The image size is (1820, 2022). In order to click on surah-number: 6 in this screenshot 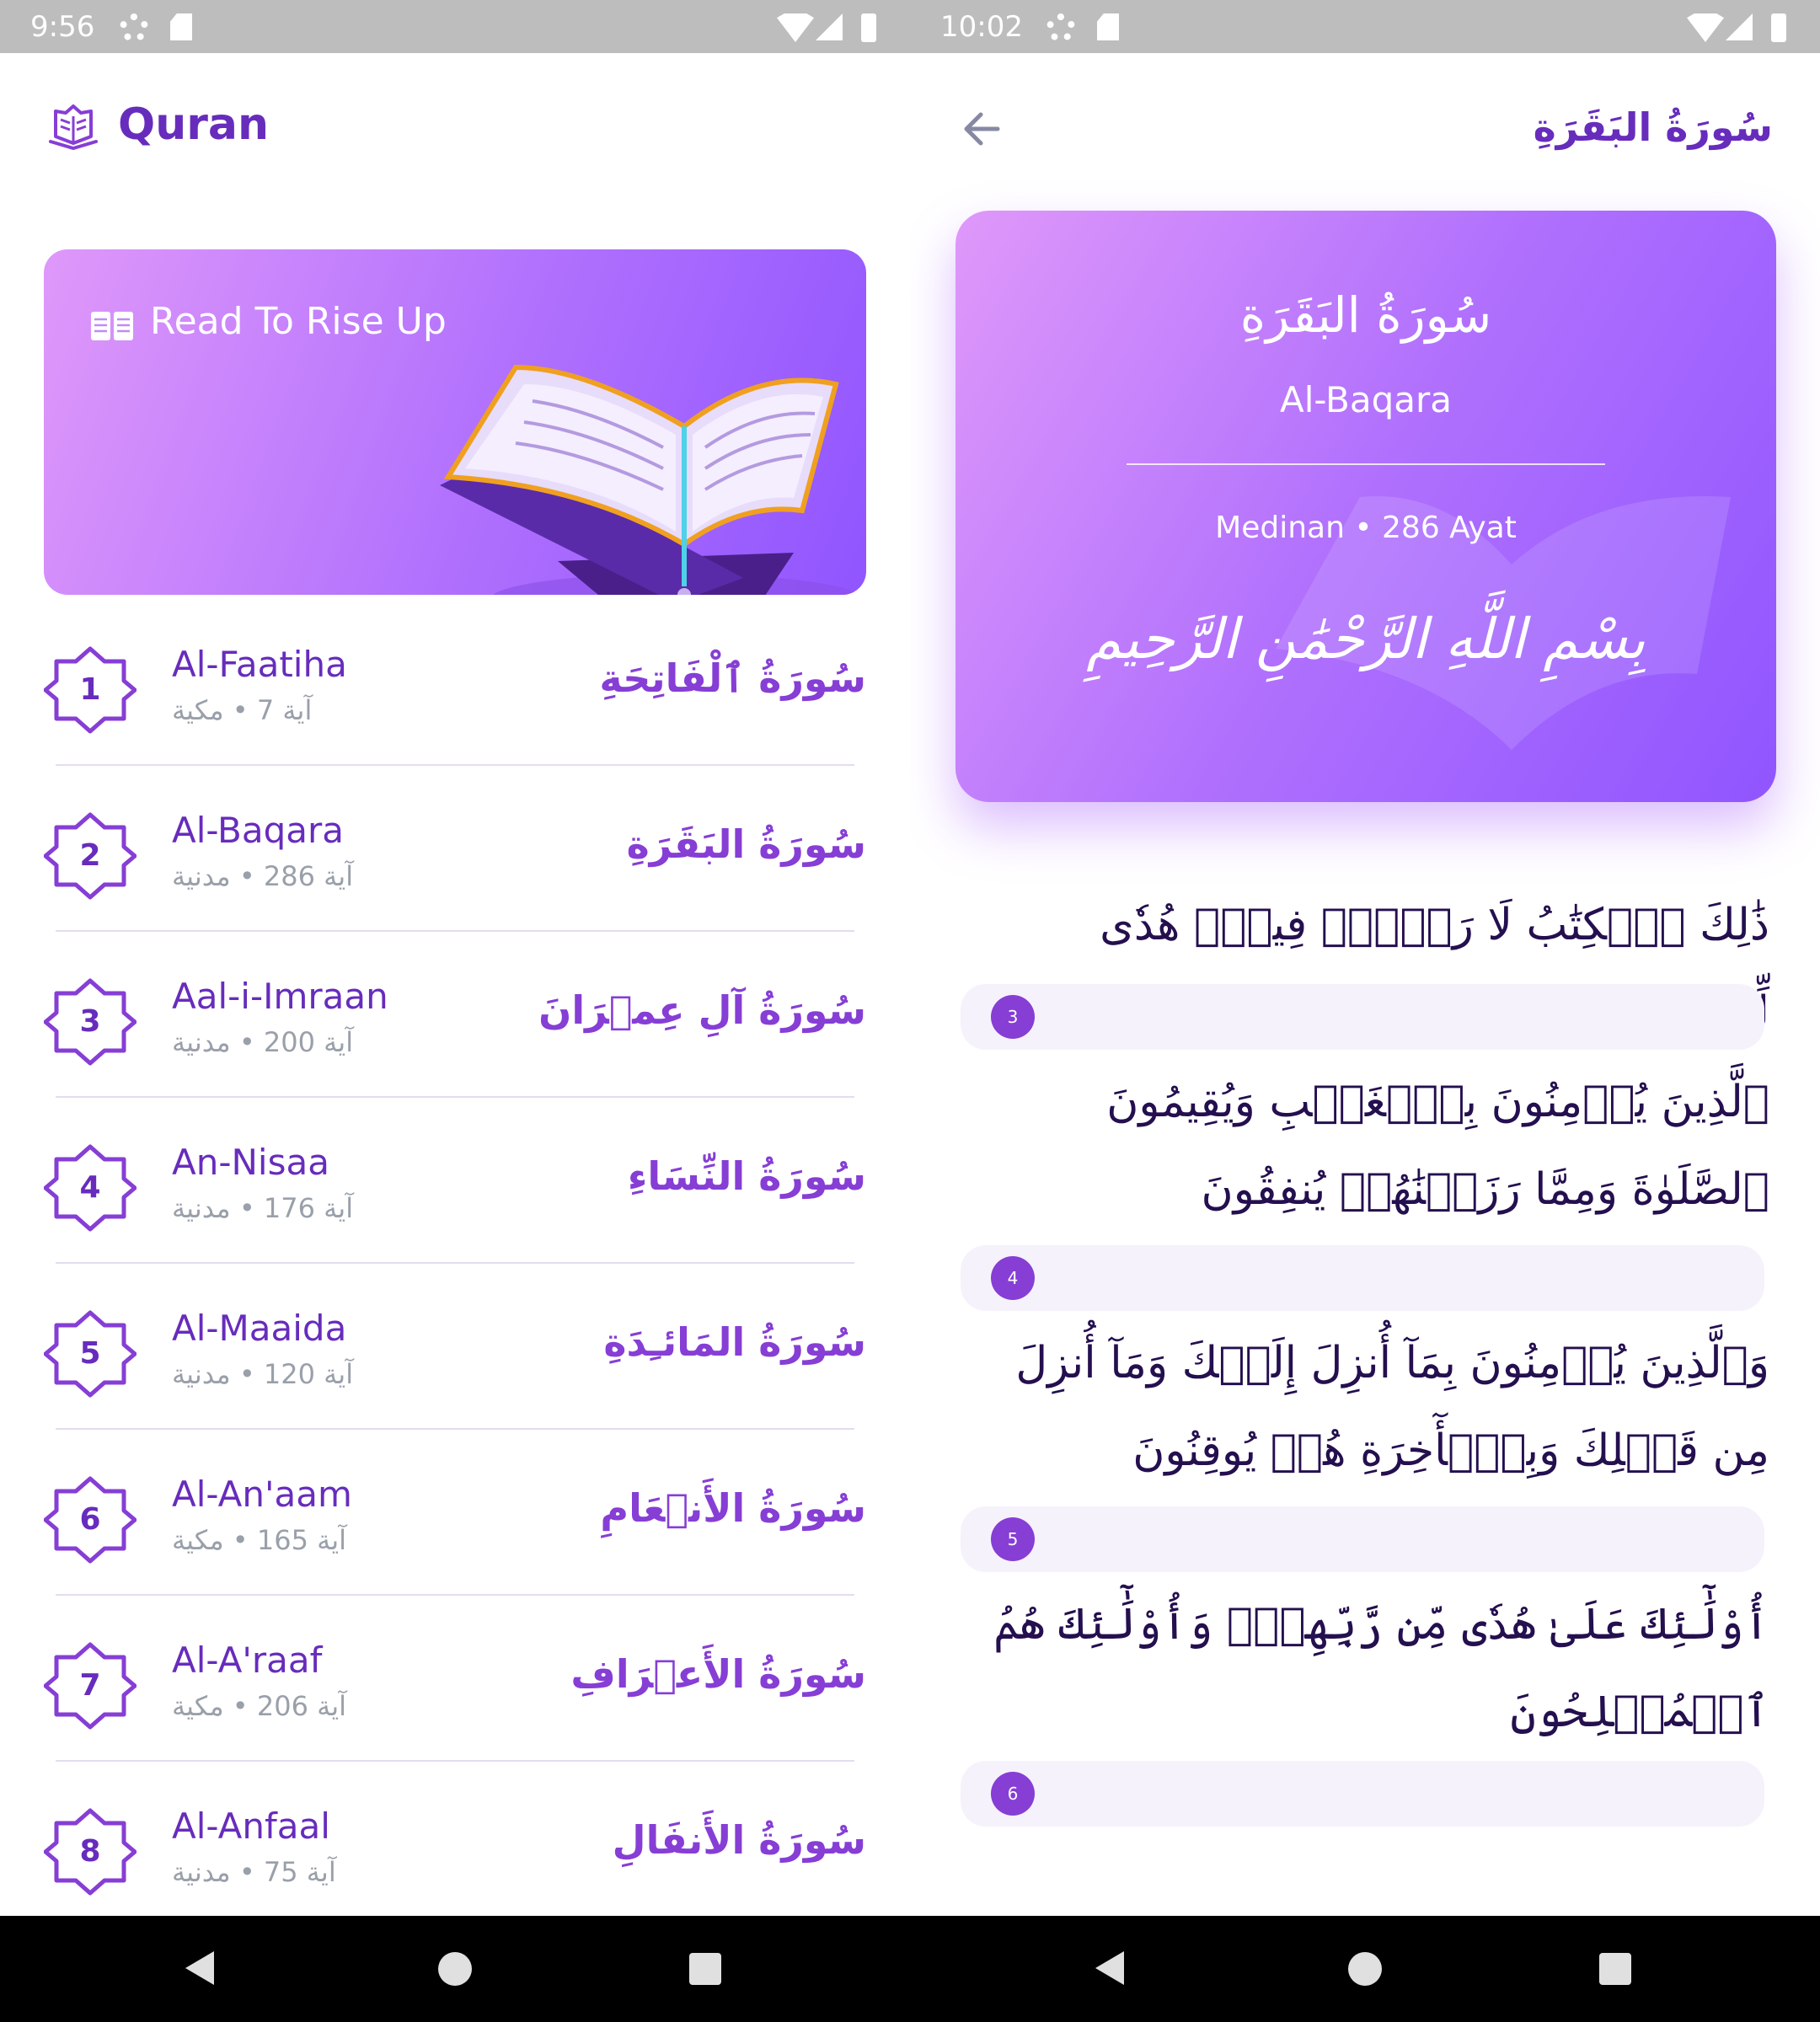, I will do `click(90, 1519)`.